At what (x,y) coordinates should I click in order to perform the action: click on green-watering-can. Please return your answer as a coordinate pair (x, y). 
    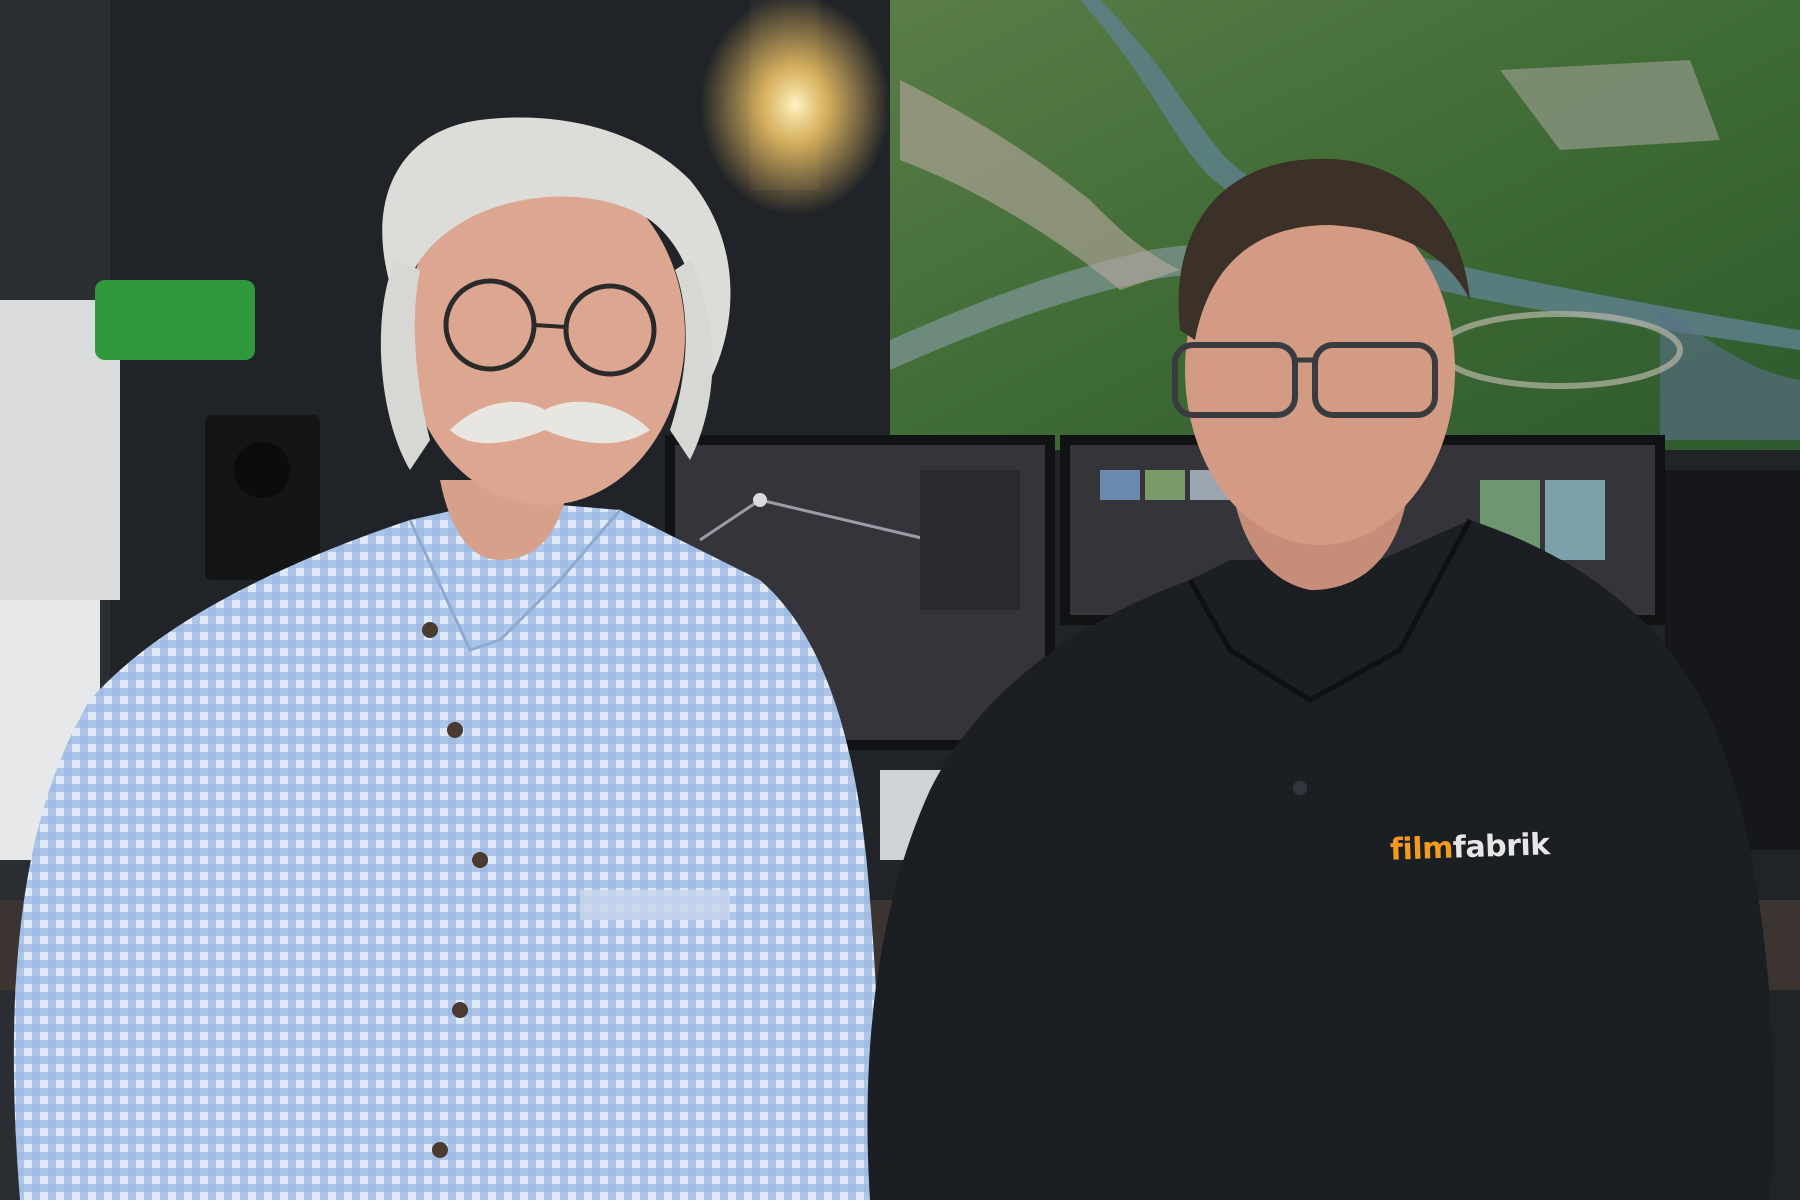
    Looking at the image, I should click on (175, 320).